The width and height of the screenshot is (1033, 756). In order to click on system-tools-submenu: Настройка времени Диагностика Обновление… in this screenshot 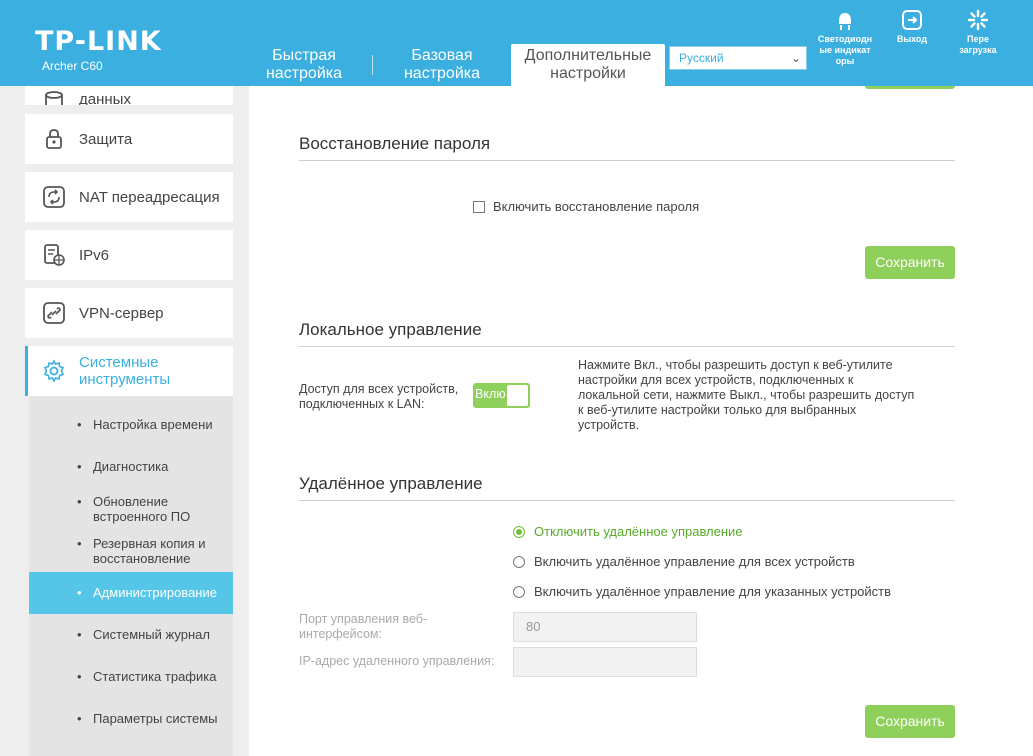, I will do `click(131, 576)`.